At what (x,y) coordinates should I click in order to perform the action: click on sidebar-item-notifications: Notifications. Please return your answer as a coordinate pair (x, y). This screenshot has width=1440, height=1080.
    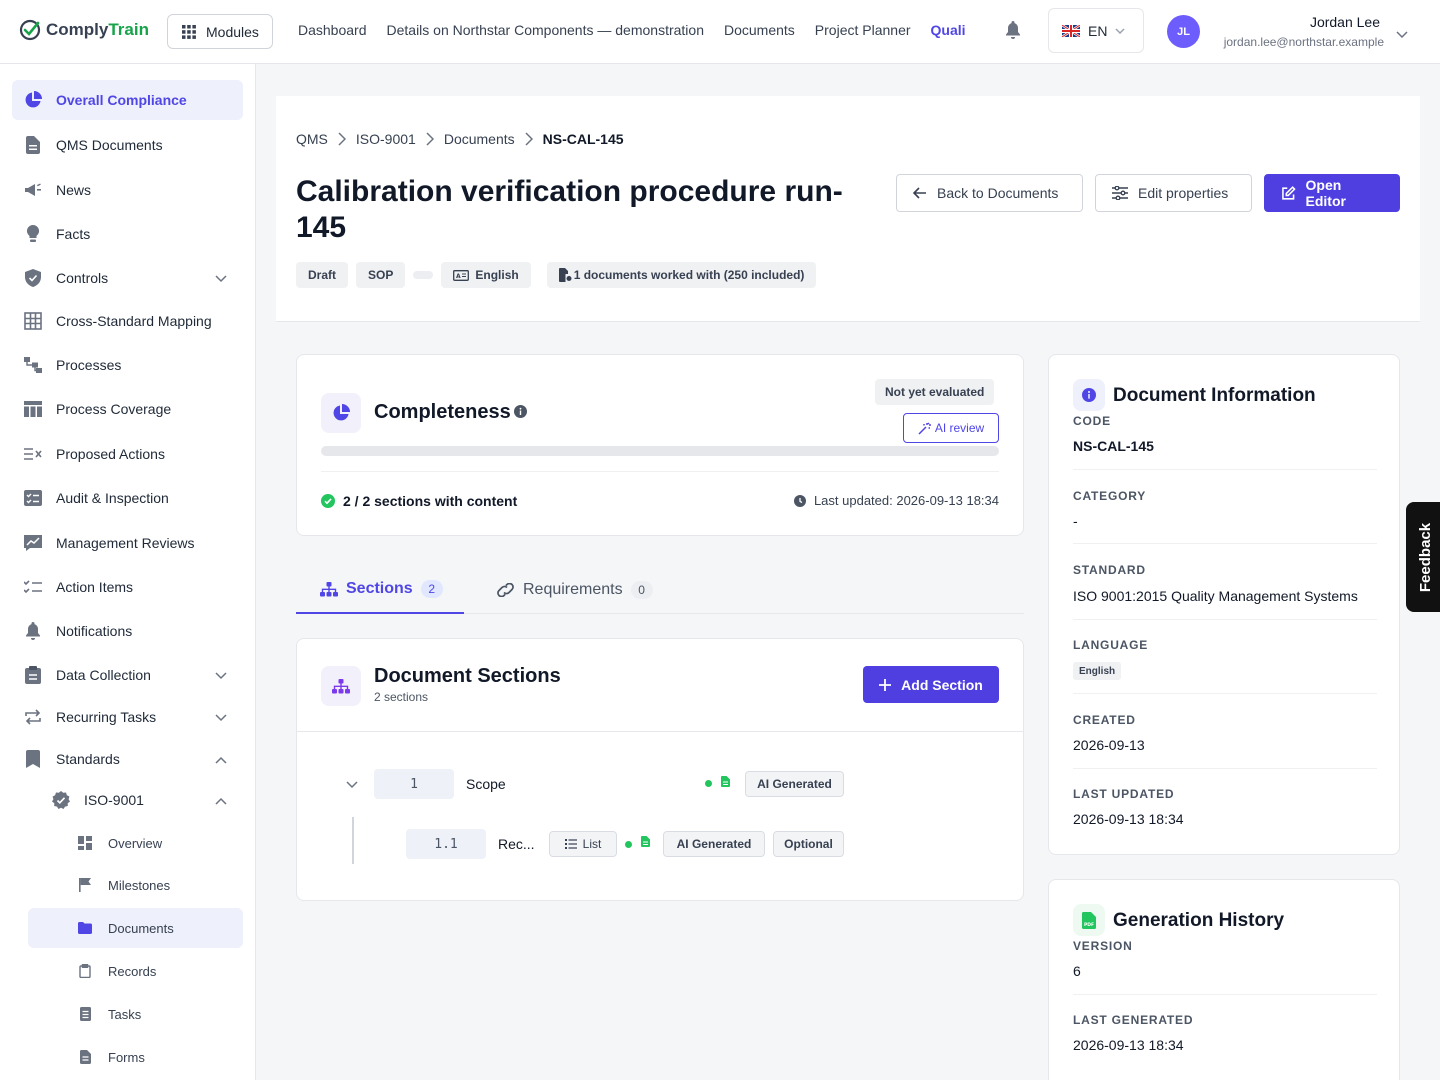
    Looking at the image, I should click on (127, 631).